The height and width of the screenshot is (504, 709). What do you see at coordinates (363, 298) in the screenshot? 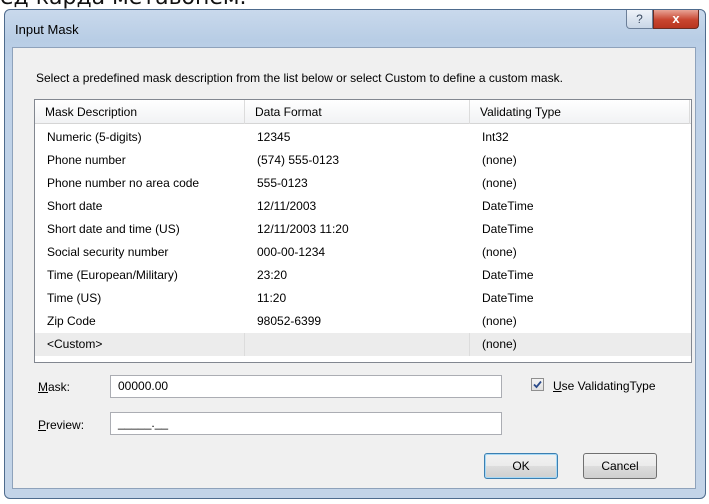
I see `list-item: Time (US) 11:20 DateTime` at bounding box center [363, 298].